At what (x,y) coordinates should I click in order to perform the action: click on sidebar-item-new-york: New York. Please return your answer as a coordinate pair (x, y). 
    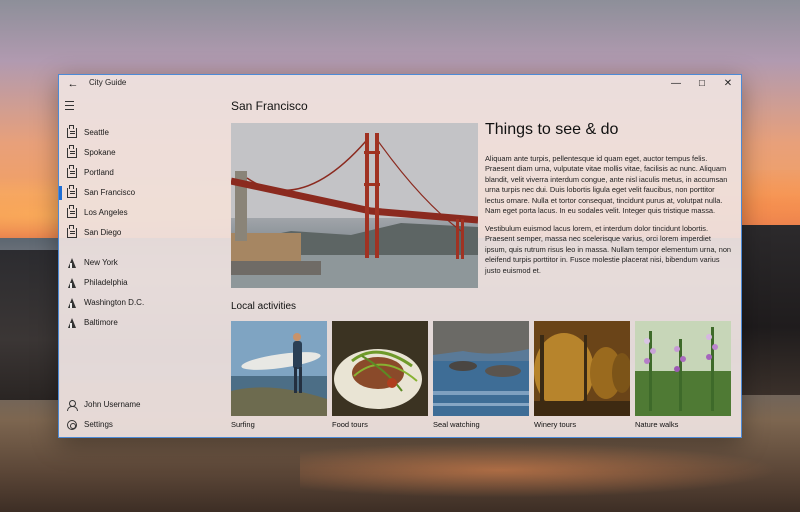
    Looking at the image, I should click on (140, 263).